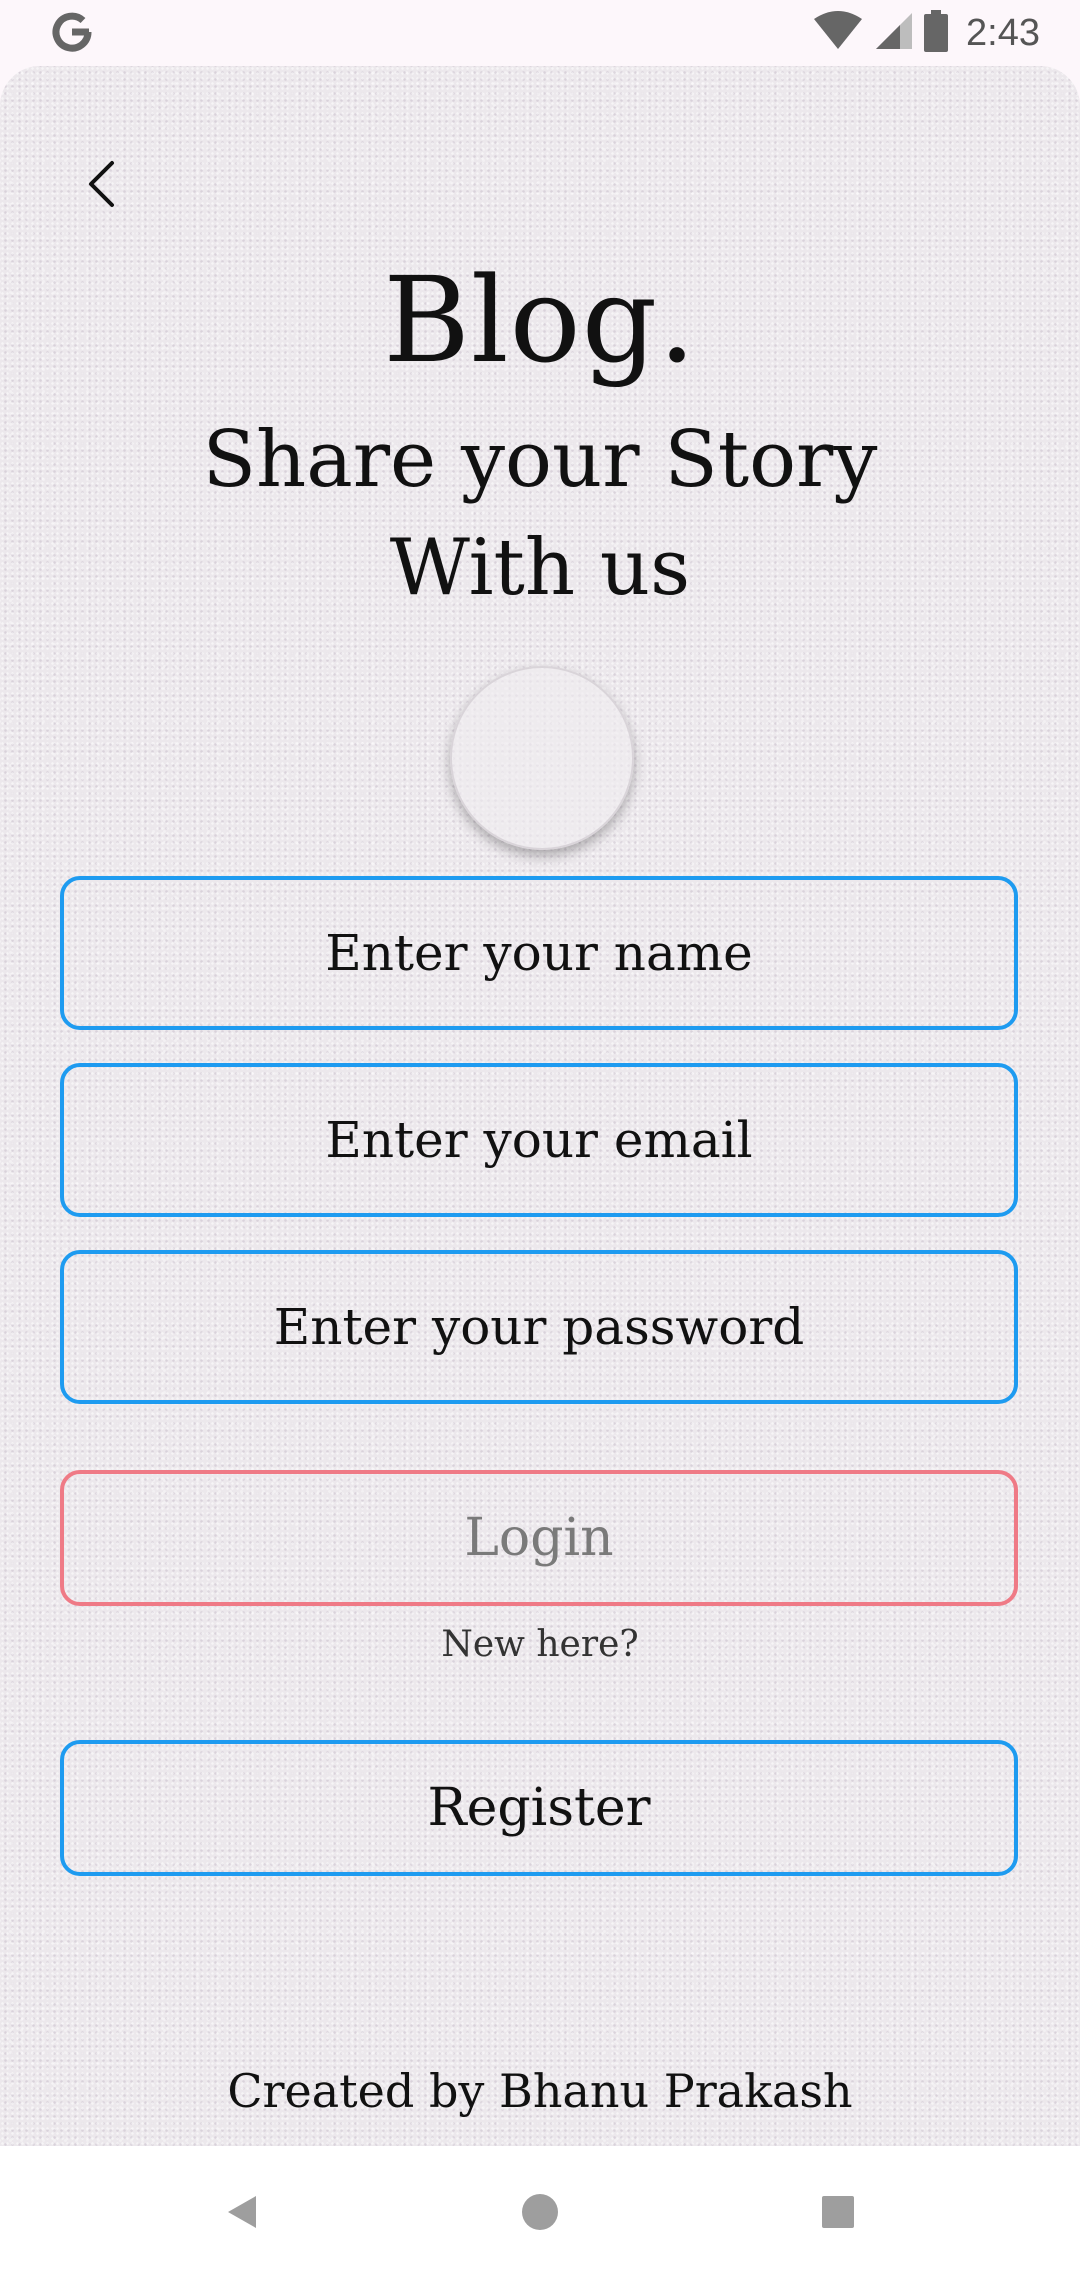 This screenshot has width=1080, height=2280. I want to click on status-bar: 2:43, so click(540, 33).